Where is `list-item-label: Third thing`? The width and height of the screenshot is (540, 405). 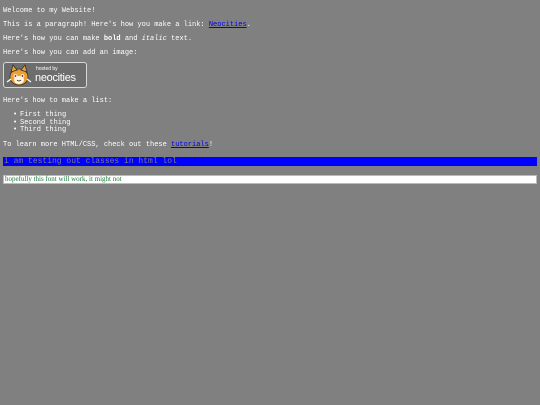
list-item-label: Third thing is located at coordinates (43, 130).